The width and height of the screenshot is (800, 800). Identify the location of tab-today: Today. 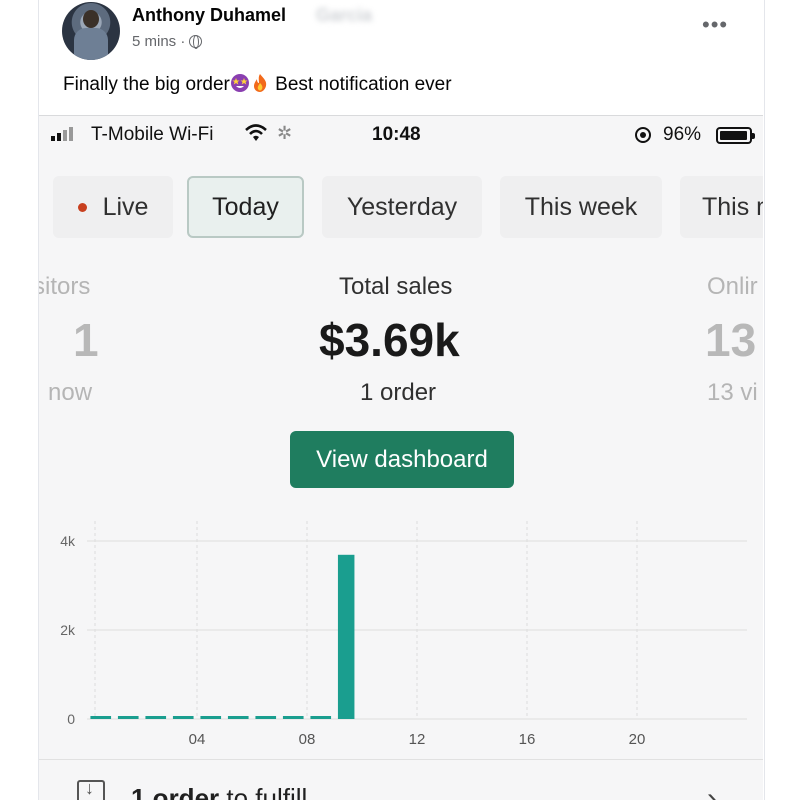
(245, 207).